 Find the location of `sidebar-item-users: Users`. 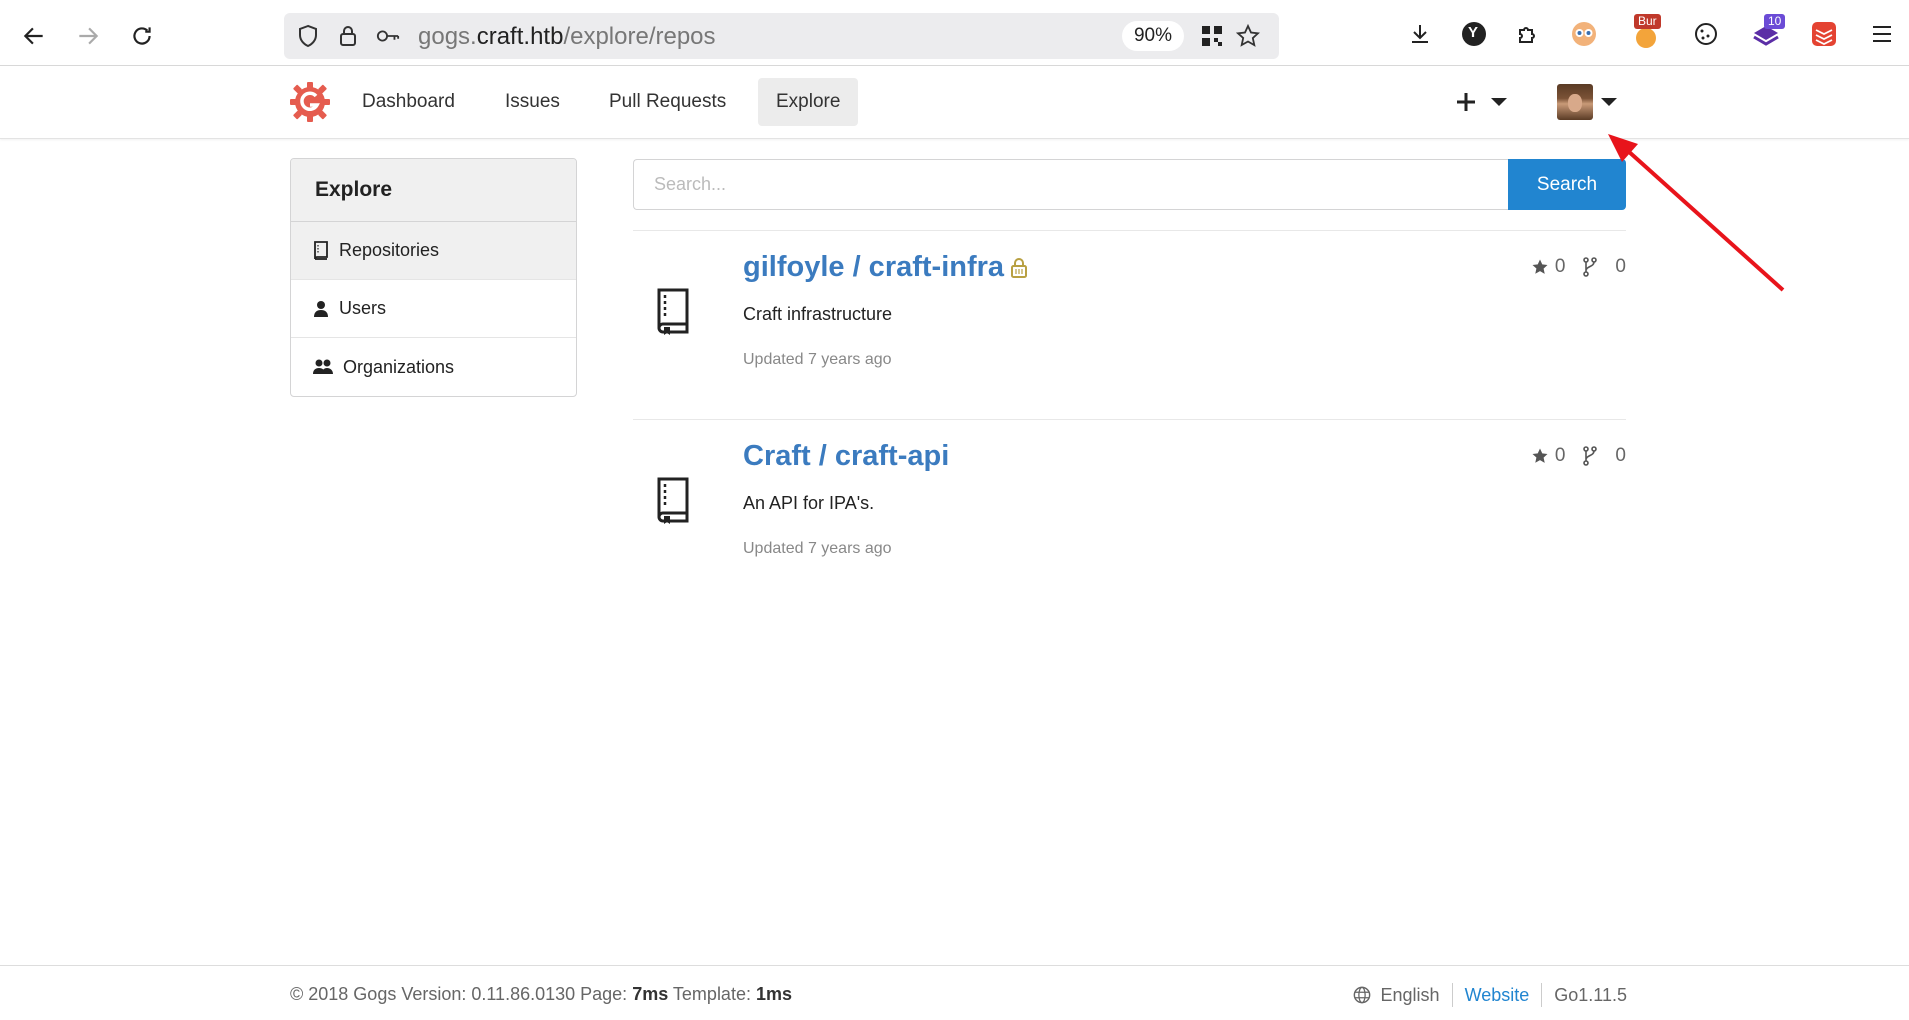

sidebar-item-users: Users is located at coordinates (433, 309).